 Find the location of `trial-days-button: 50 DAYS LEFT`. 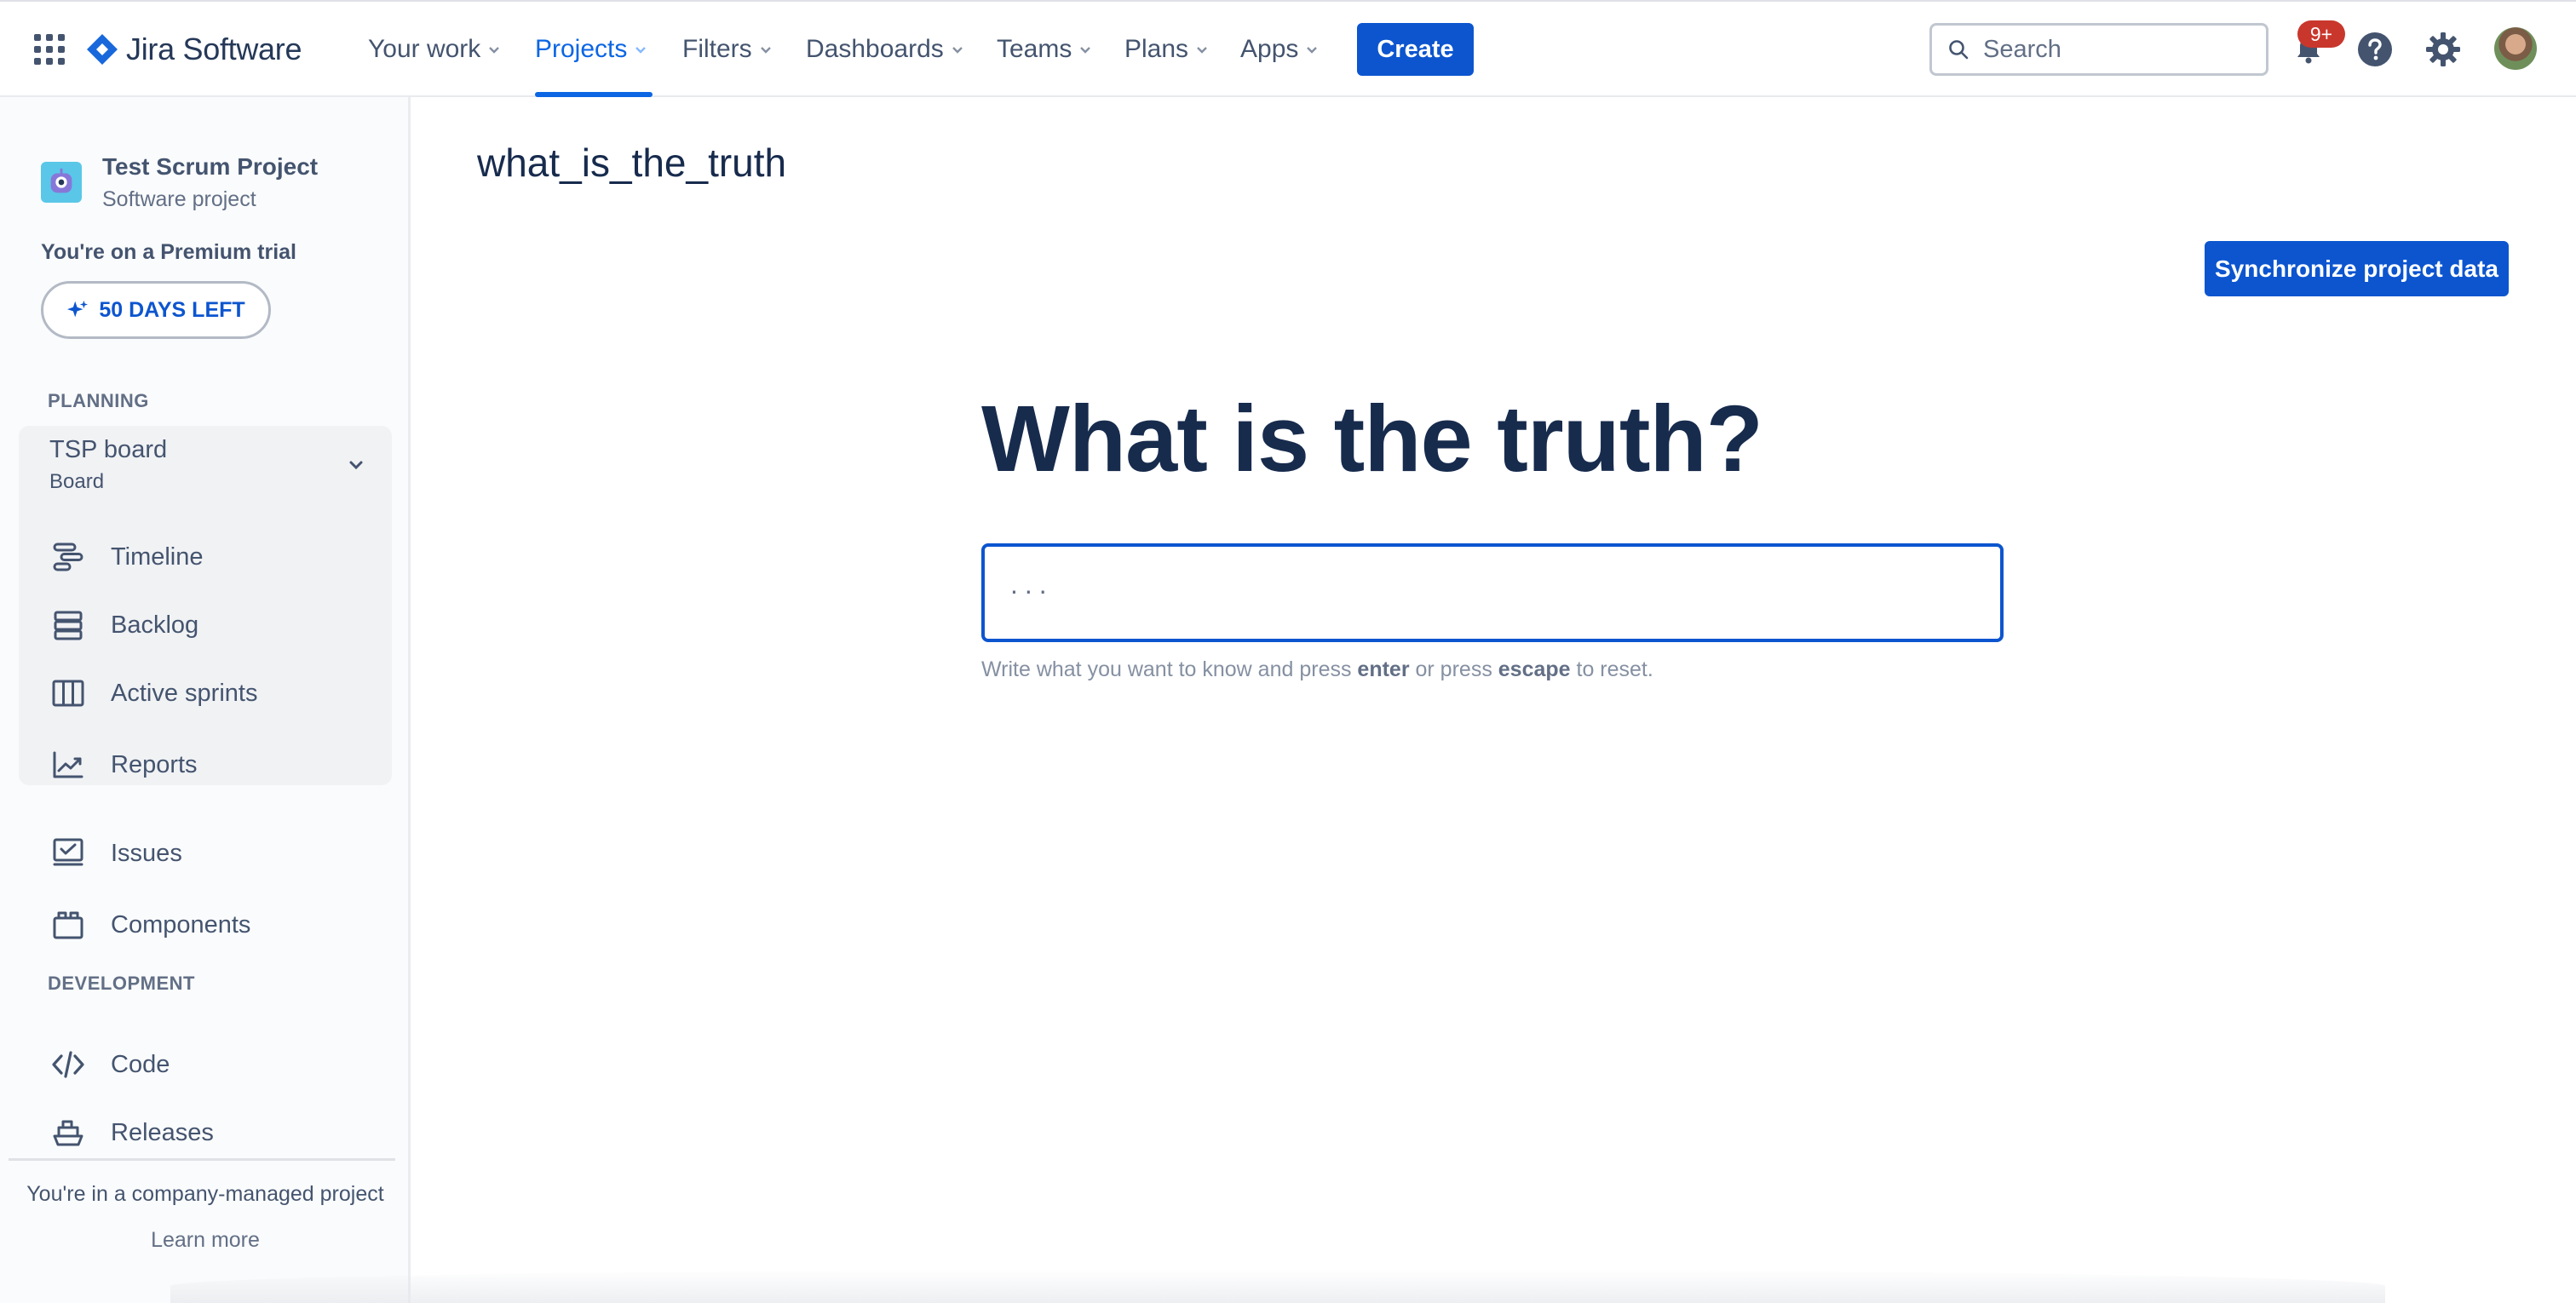

trial-days-button: 50 DAYS LEFT is located at coordinates (156, 310).